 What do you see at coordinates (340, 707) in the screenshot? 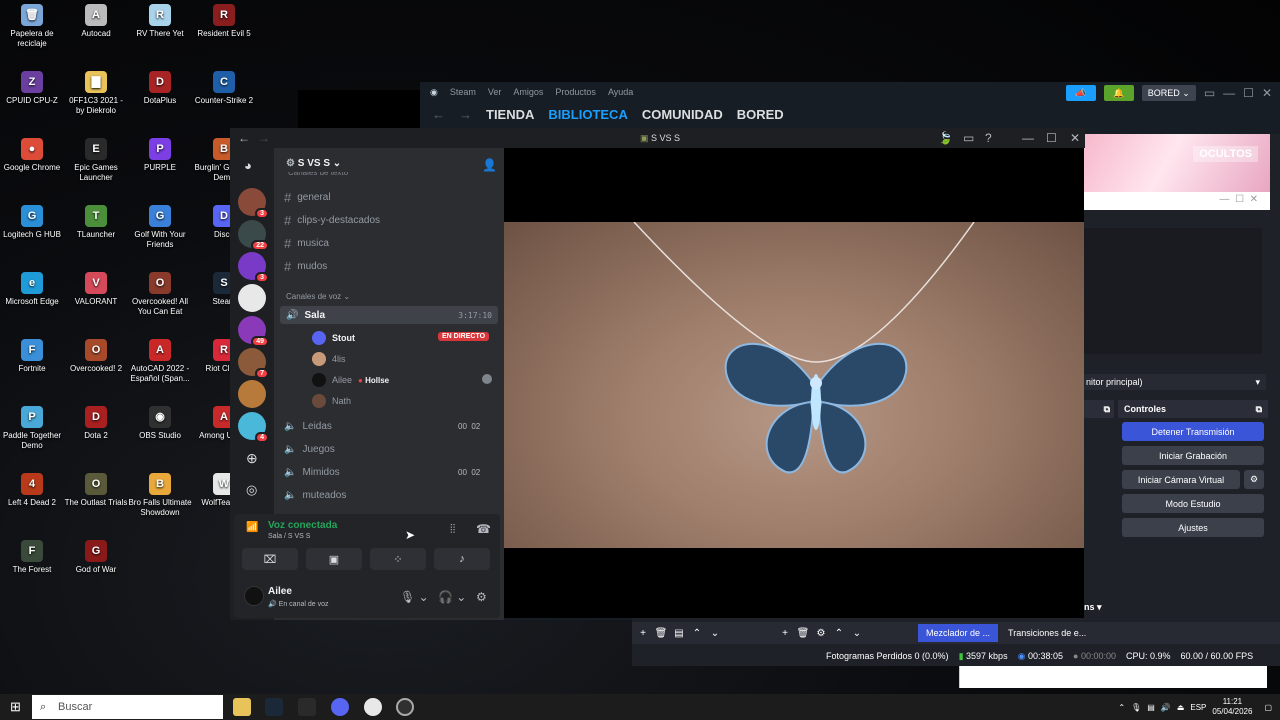
I see `discord-taskbar-icon` at bounding box center [340, 707].